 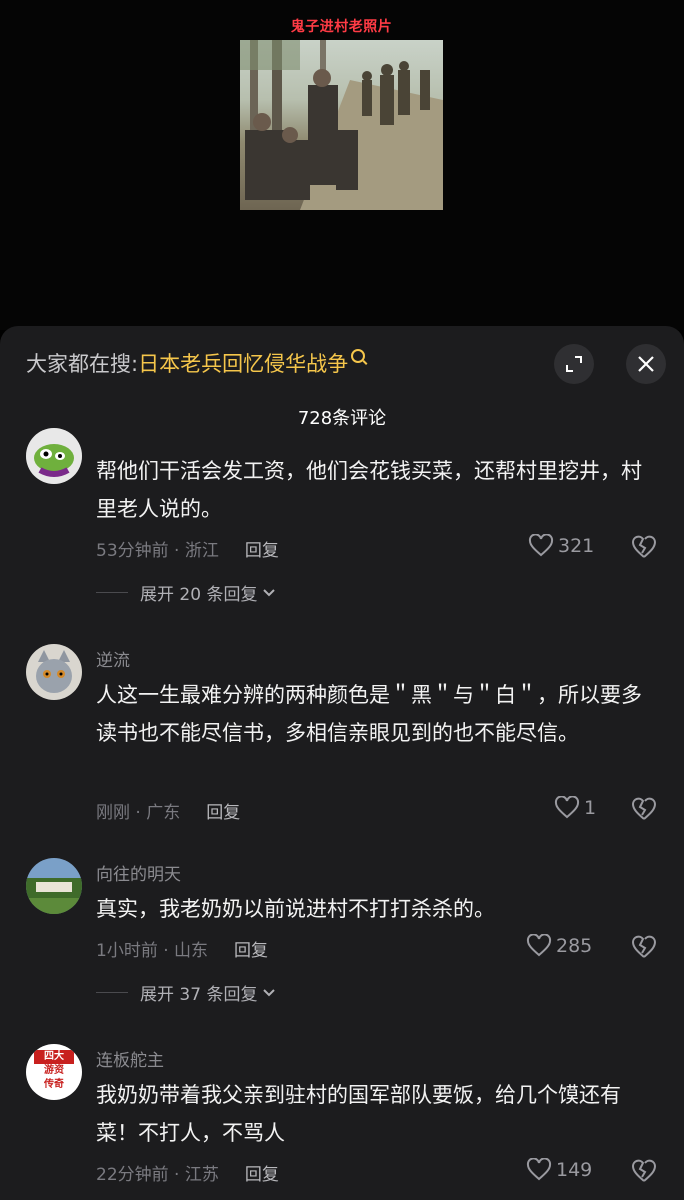 I want to click on avatar-text-line: 传奇, so click(x=54, y=1084).